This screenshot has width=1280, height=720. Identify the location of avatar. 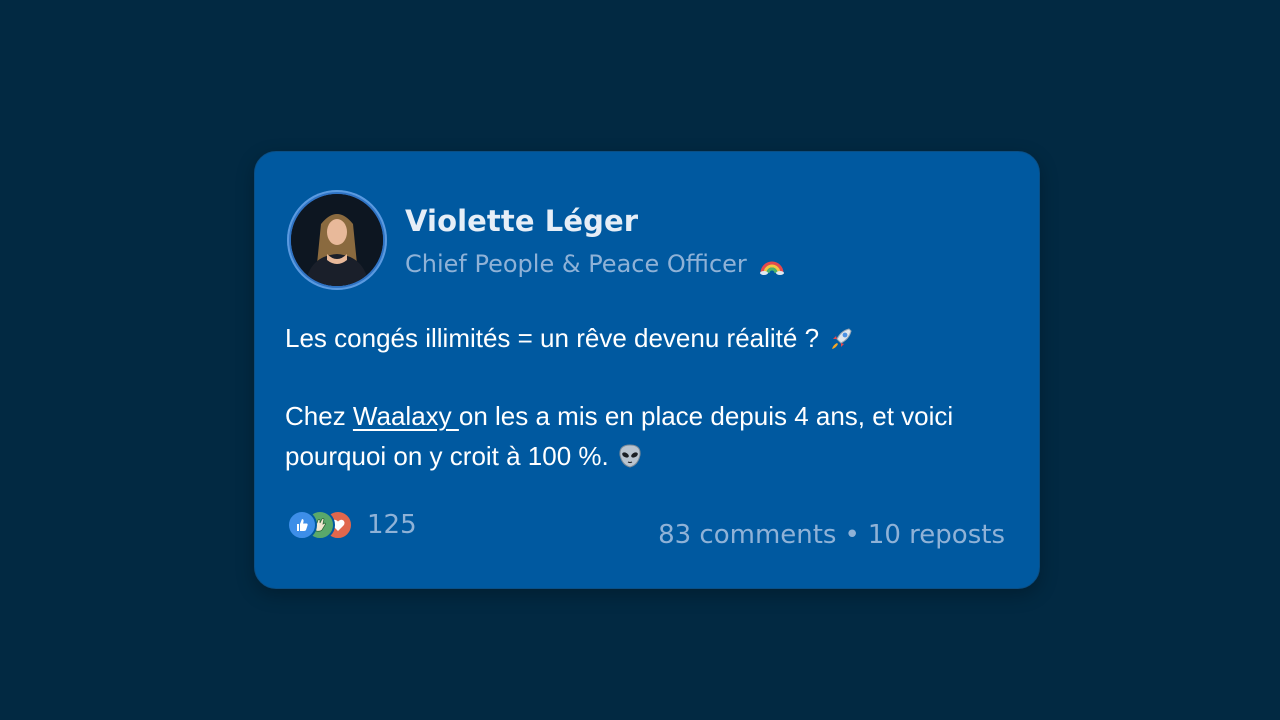
(337, 240).